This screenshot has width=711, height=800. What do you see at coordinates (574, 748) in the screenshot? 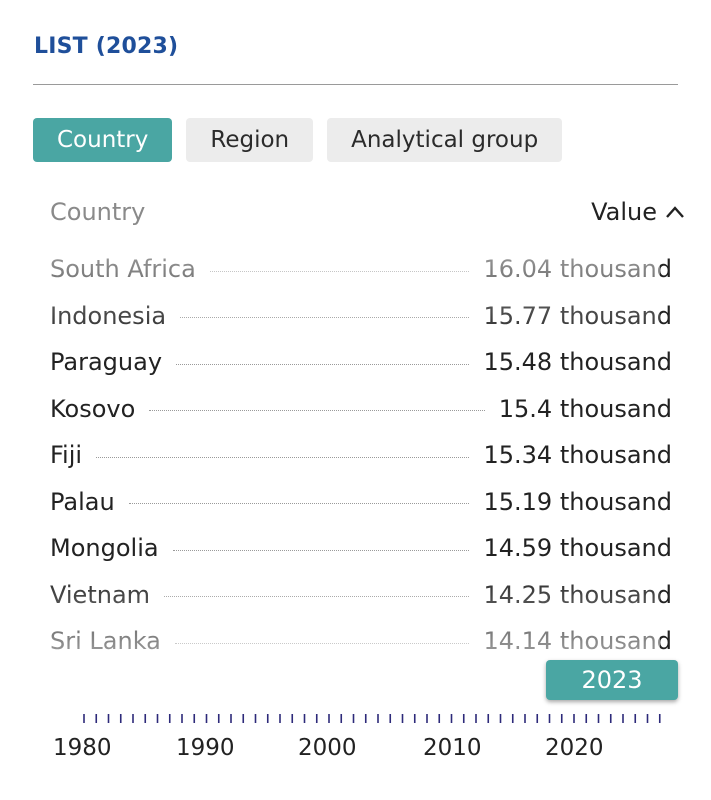
I see `timeline-label: 2020` at bounding box center [574, 748].